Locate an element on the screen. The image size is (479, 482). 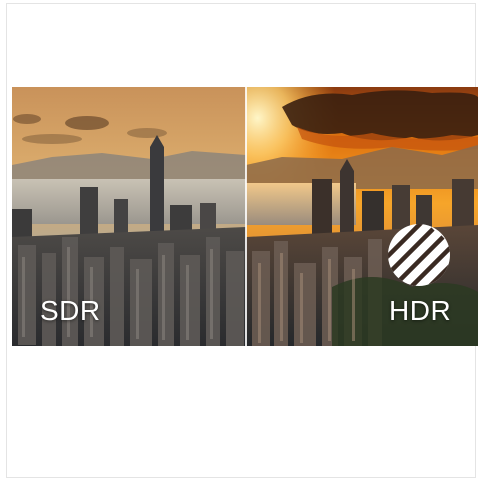
sdr-label: SDR is located at coordinates (70, 310).